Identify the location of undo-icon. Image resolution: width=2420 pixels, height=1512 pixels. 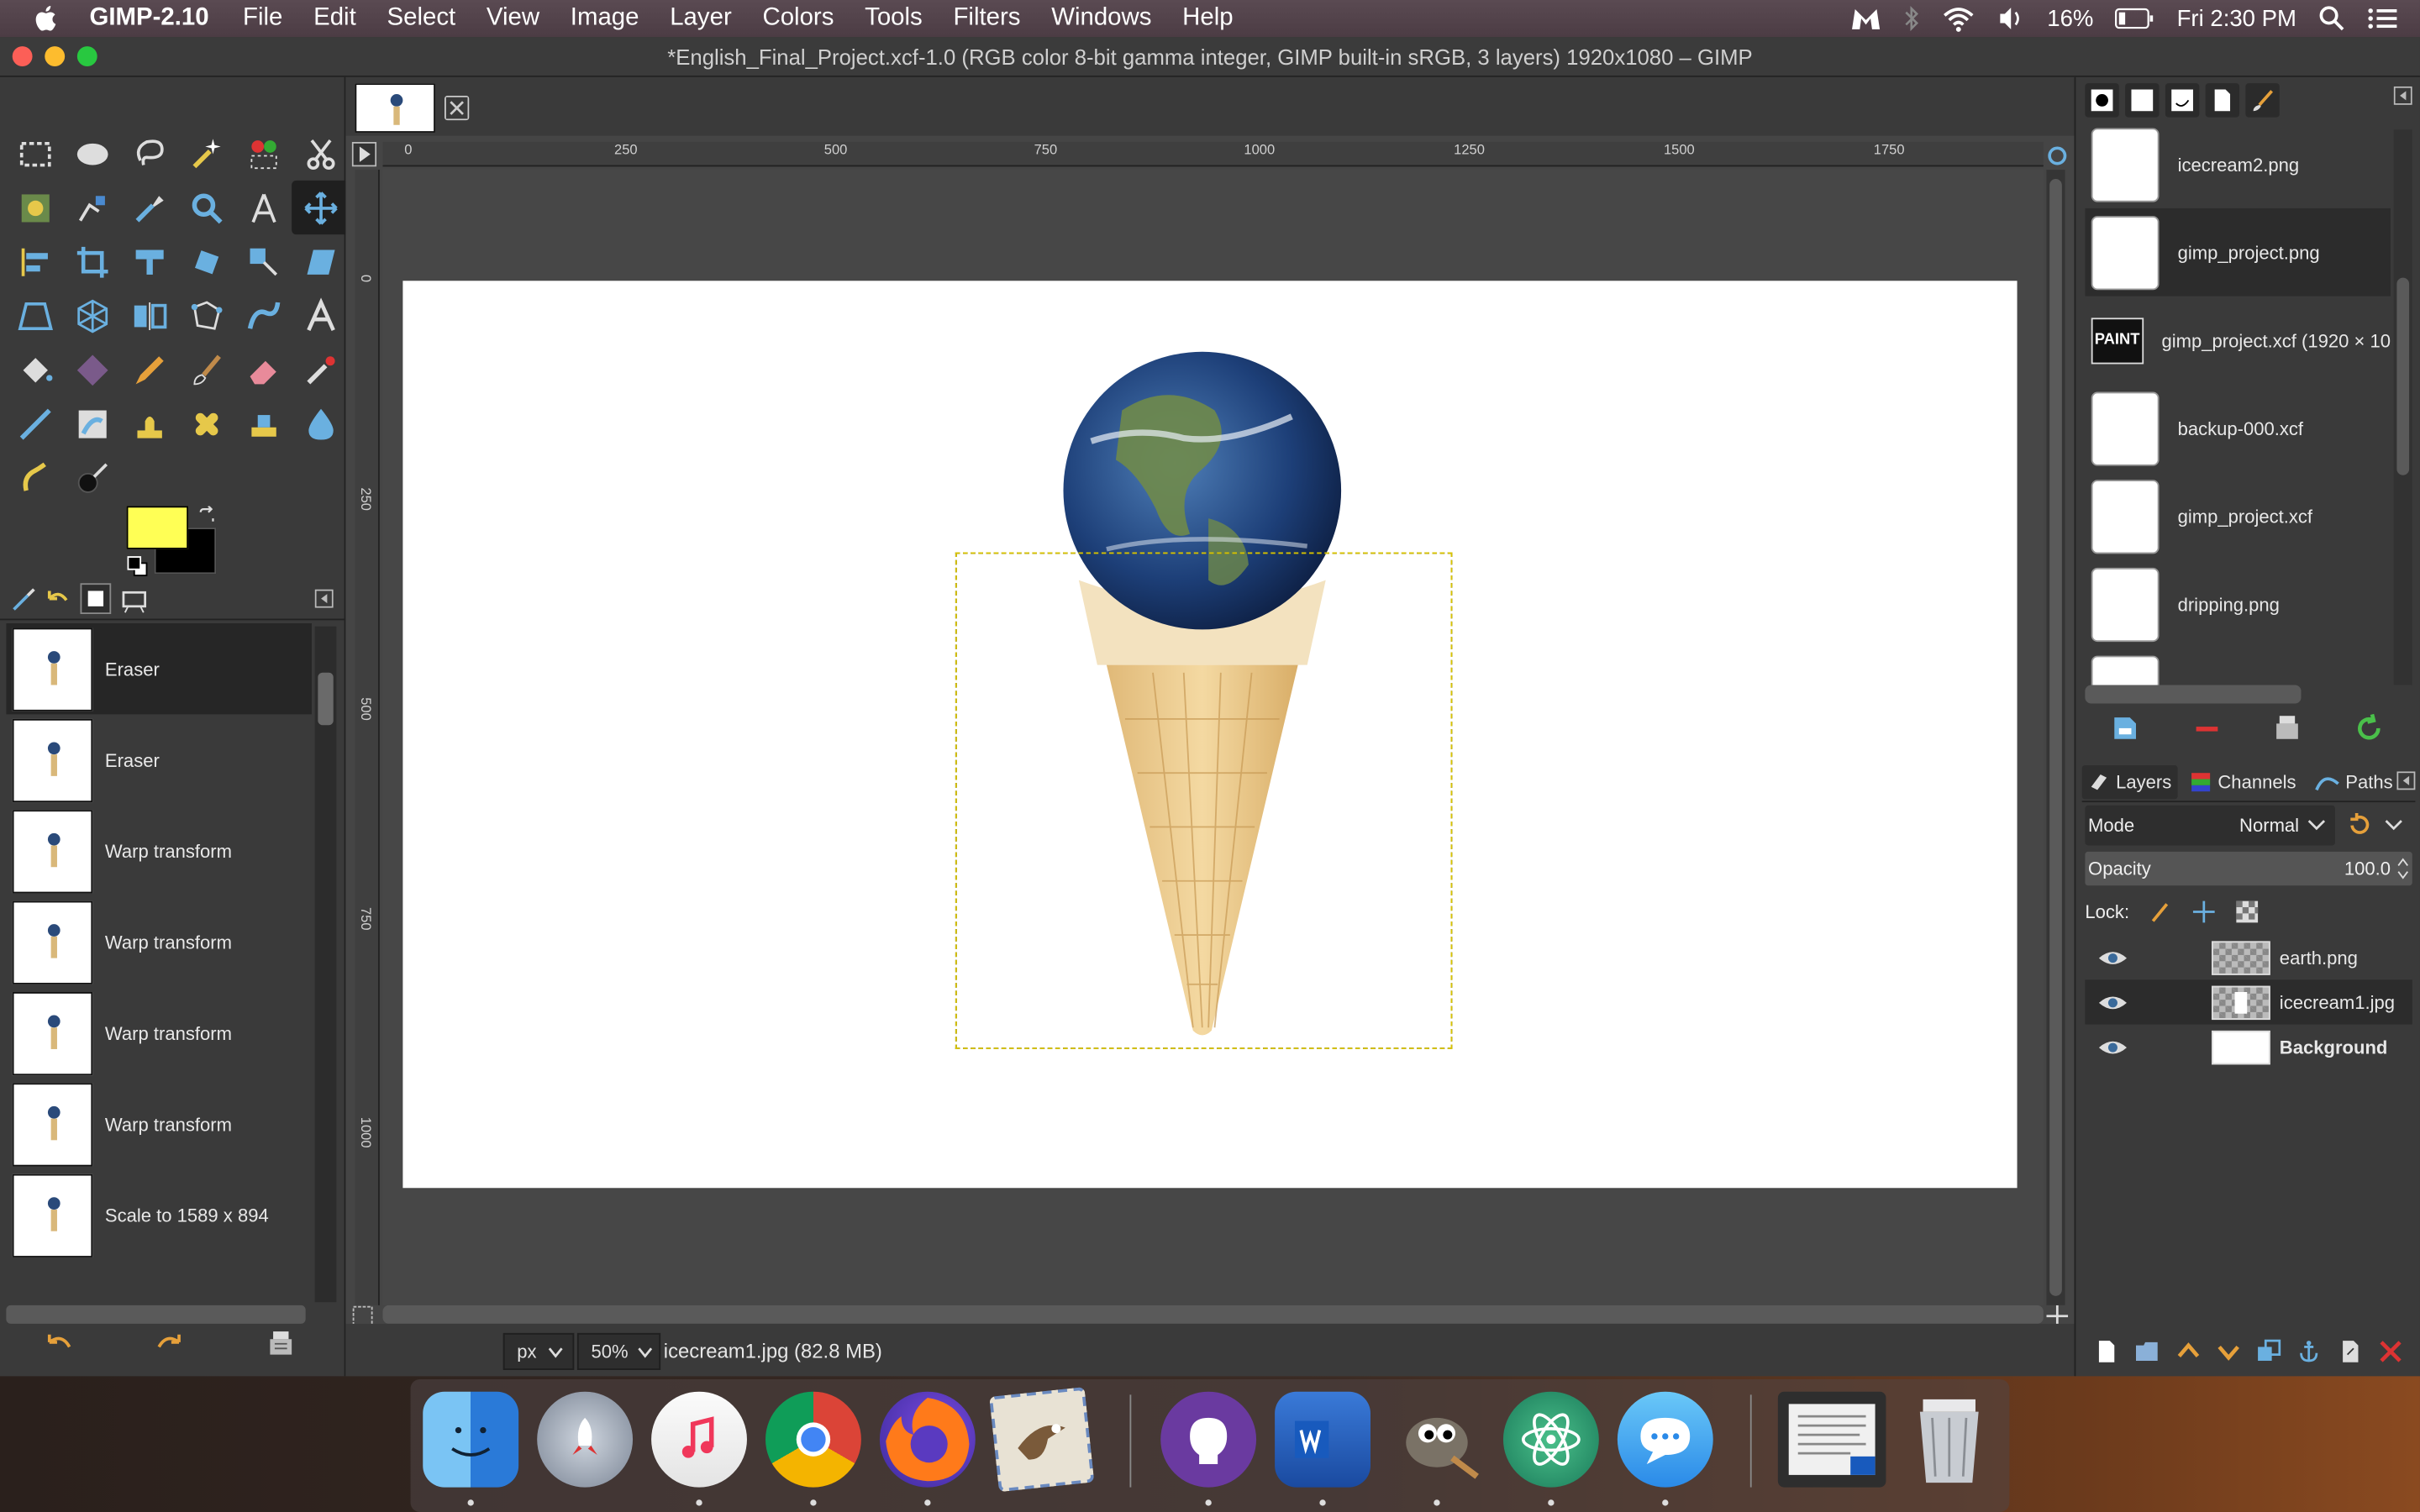
(58, 1345).